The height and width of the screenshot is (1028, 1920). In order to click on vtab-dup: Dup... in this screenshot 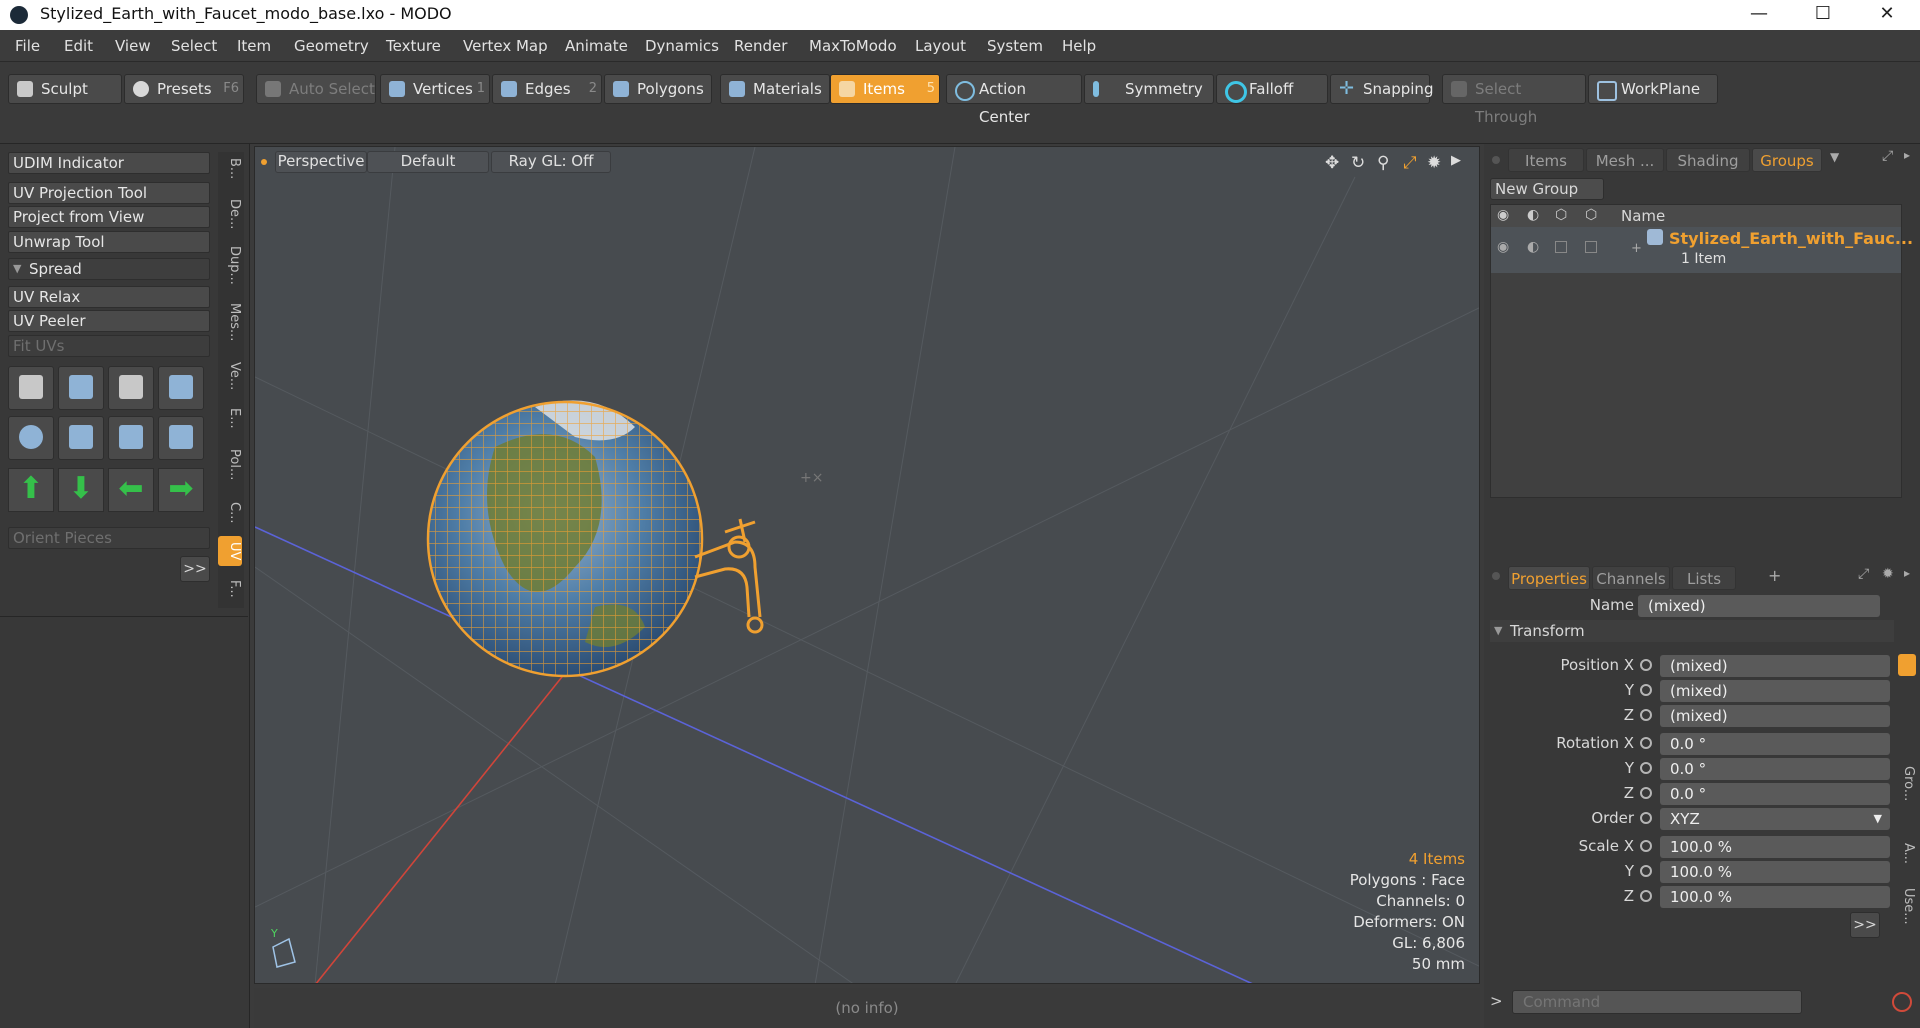, I will do `click(230, 265)`.